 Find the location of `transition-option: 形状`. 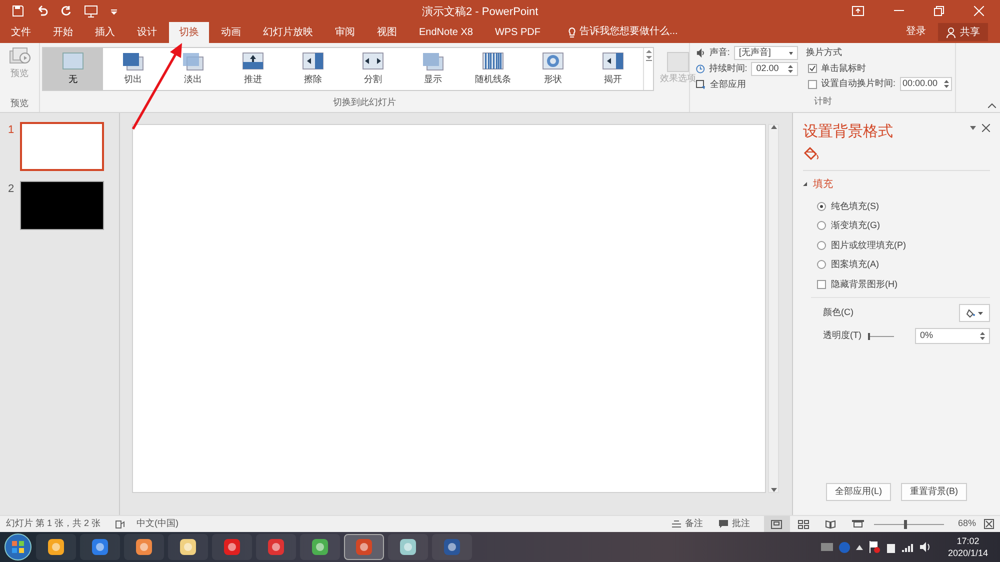

transition-option: 形状 is located at coordinates (553, 69).